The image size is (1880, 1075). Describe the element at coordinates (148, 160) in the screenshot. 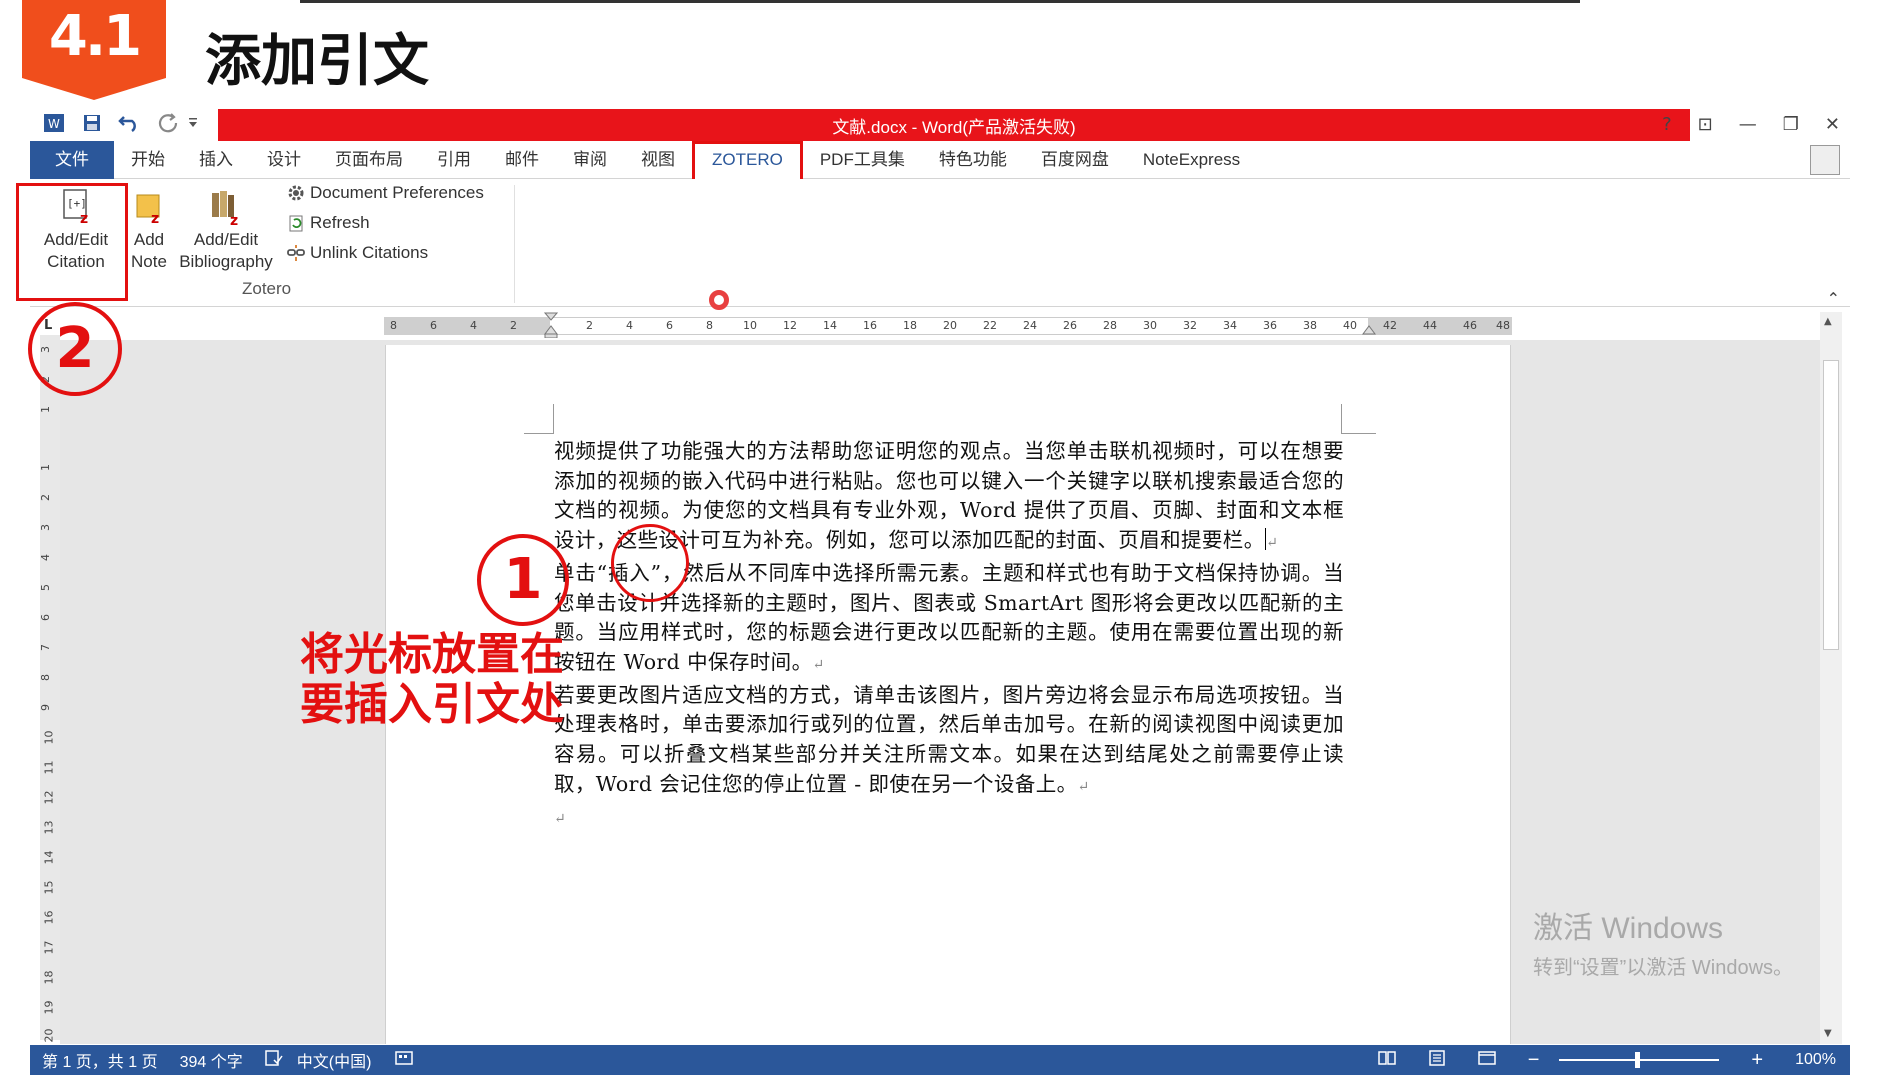

I see `tab-home: 开始` at that location.